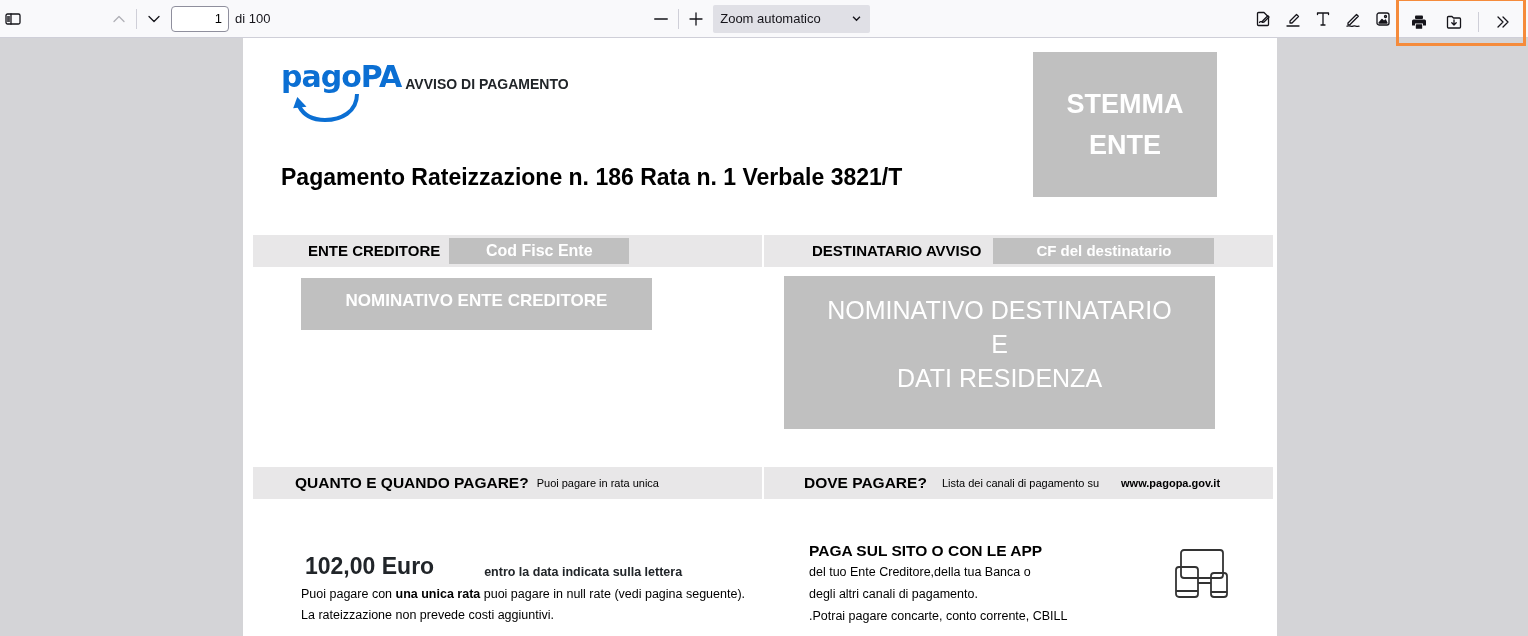  Describe the element at coordinates (374, 250) in the screenshot. I see `field-label: ENTE CREDITORE` at that location.